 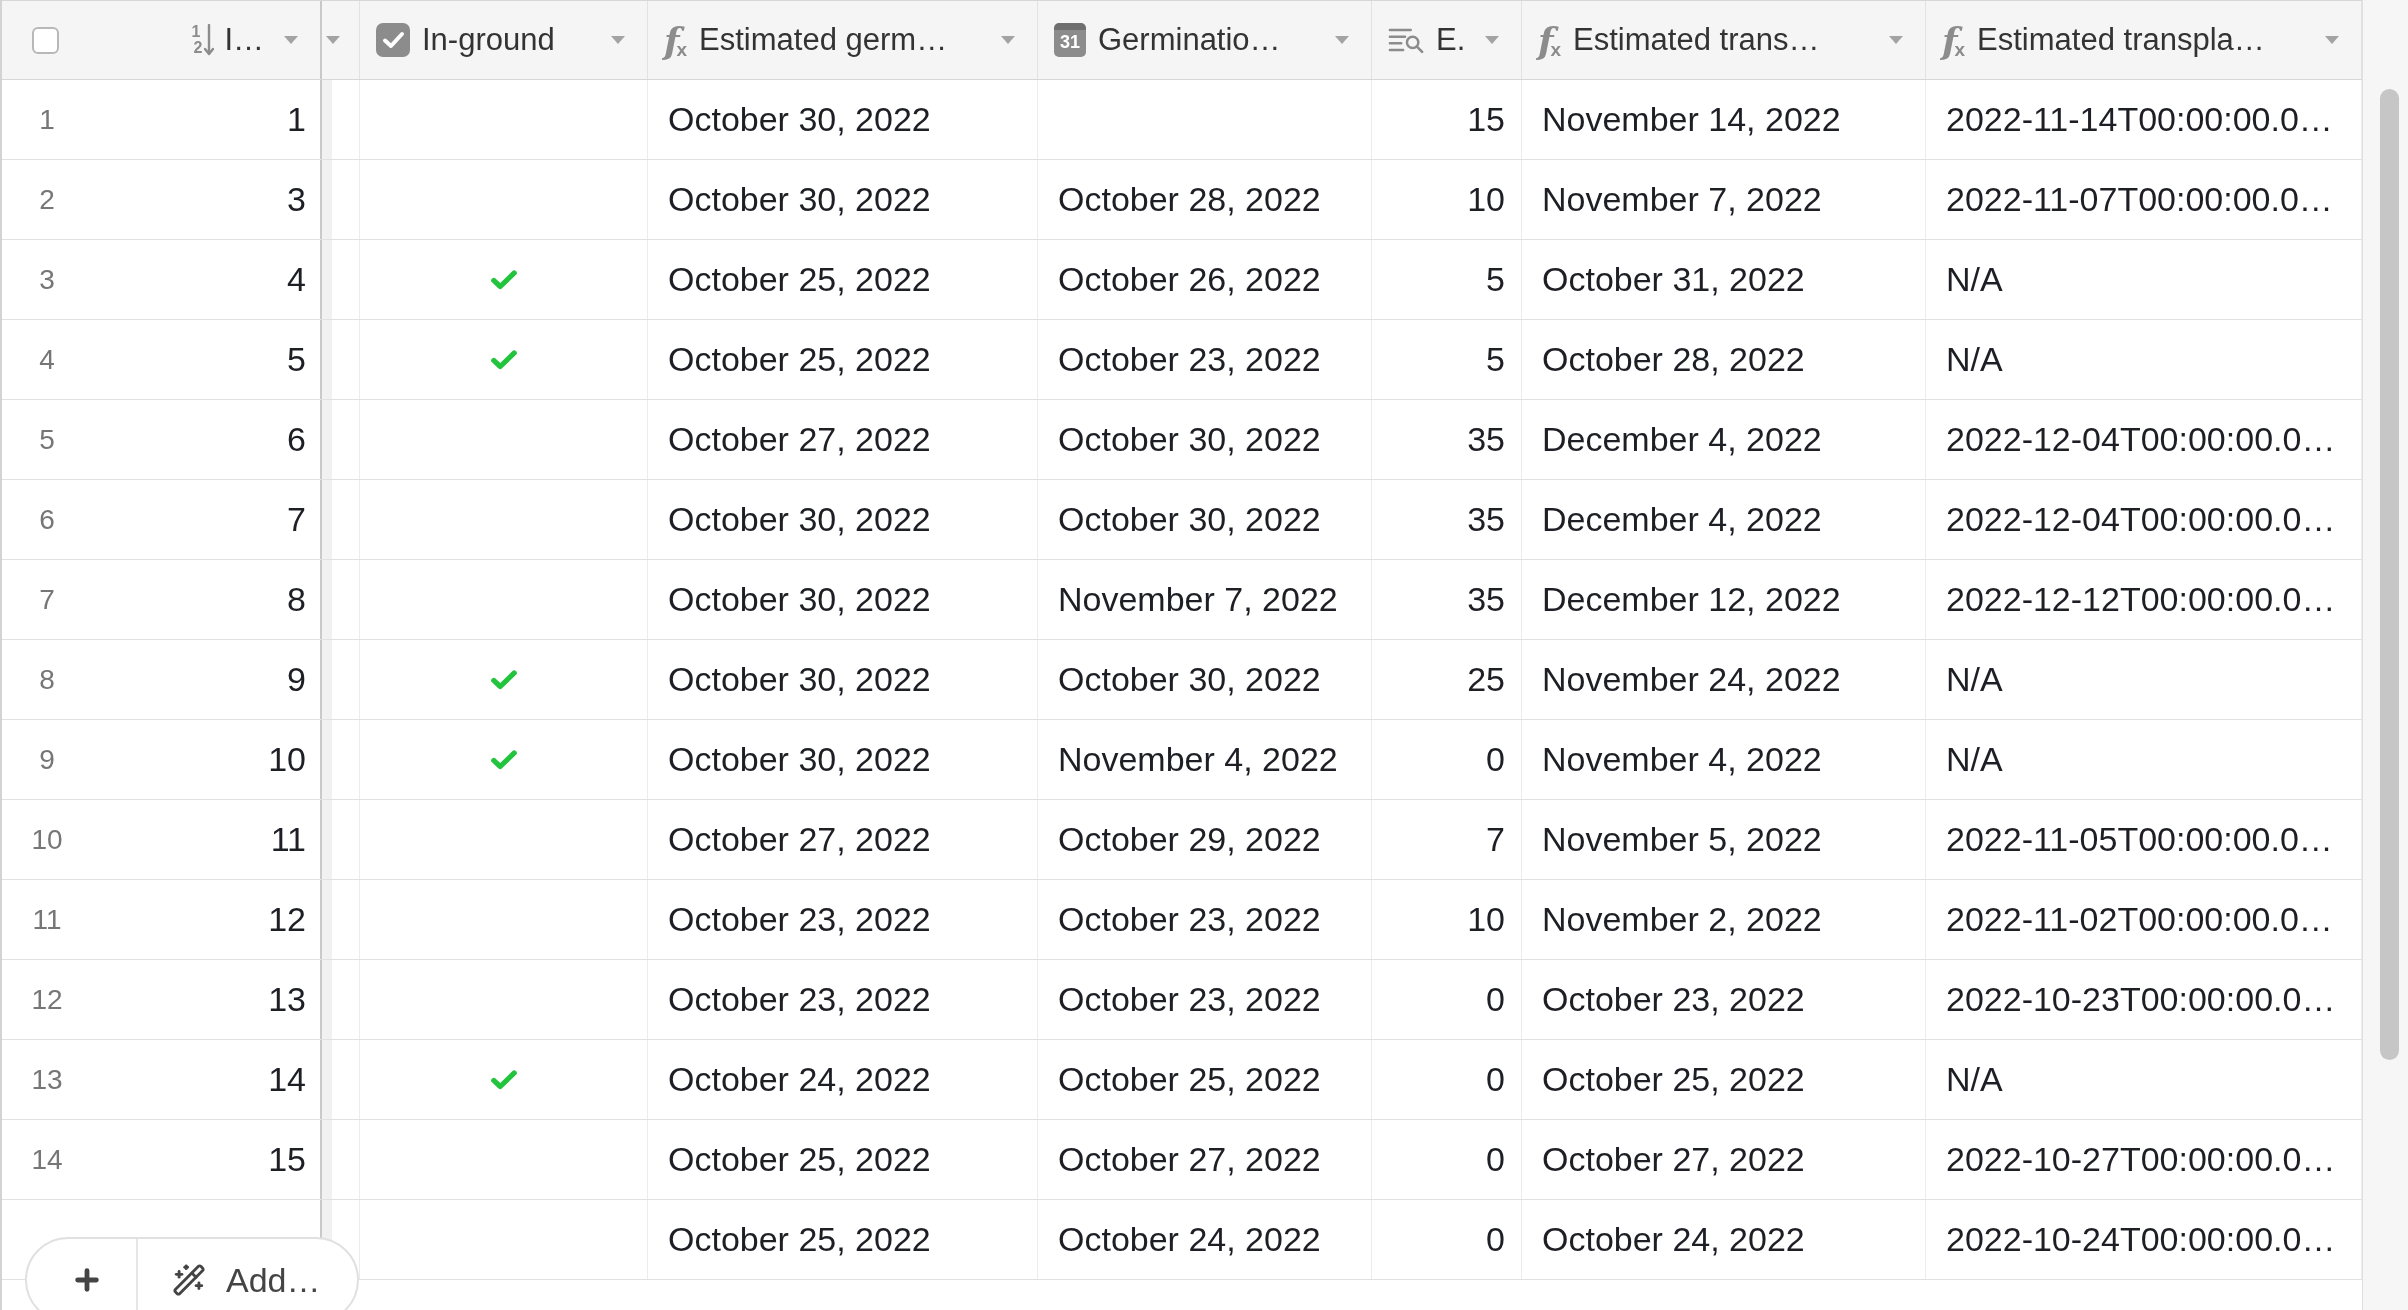 What do you see at coordinates (1189, 279) in the screenshot?
I see `table-cell-text: October 26, 2022` at bounding box center [1189, 279].